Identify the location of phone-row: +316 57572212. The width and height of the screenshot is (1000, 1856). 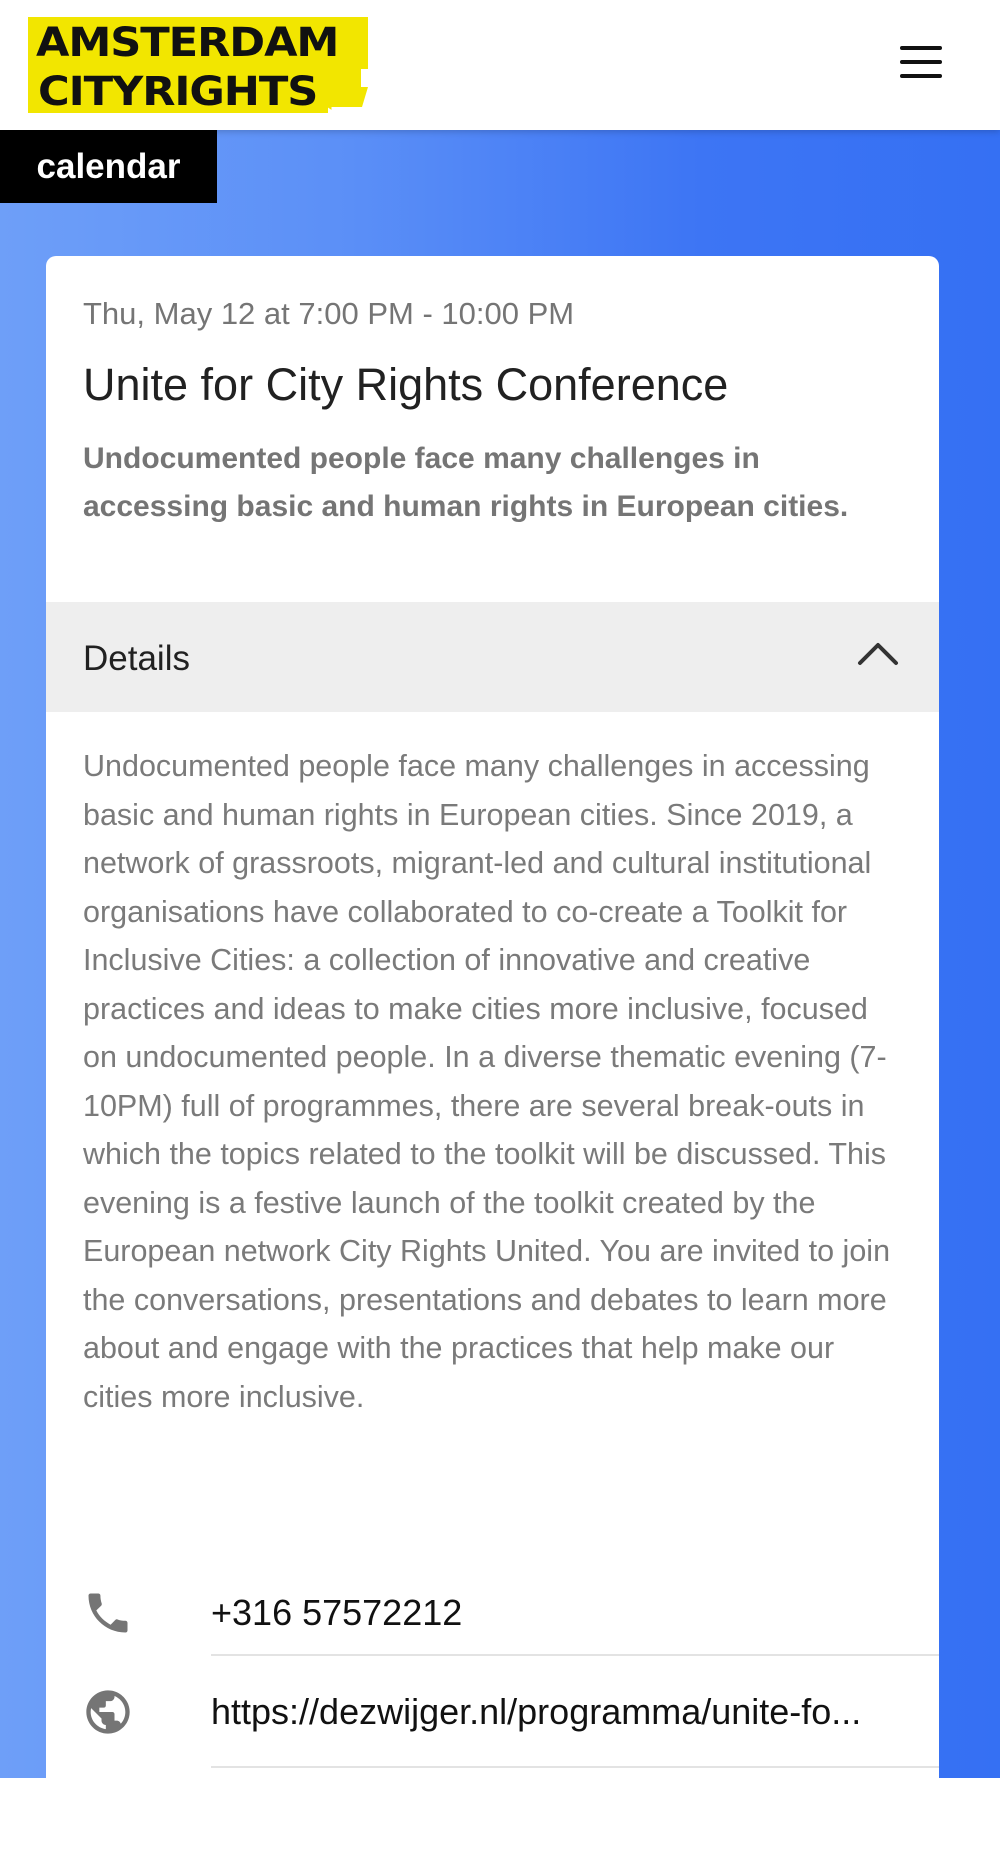
(492, 1614).